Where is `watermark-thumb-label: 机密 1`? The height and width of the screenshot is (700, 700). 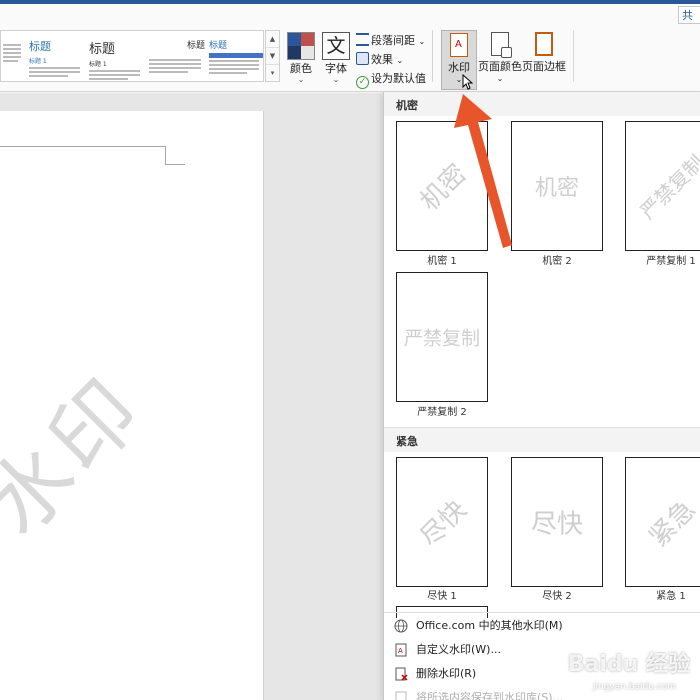
watermark-thumb-label: 机密 1 is located at coordinates (442, 261).